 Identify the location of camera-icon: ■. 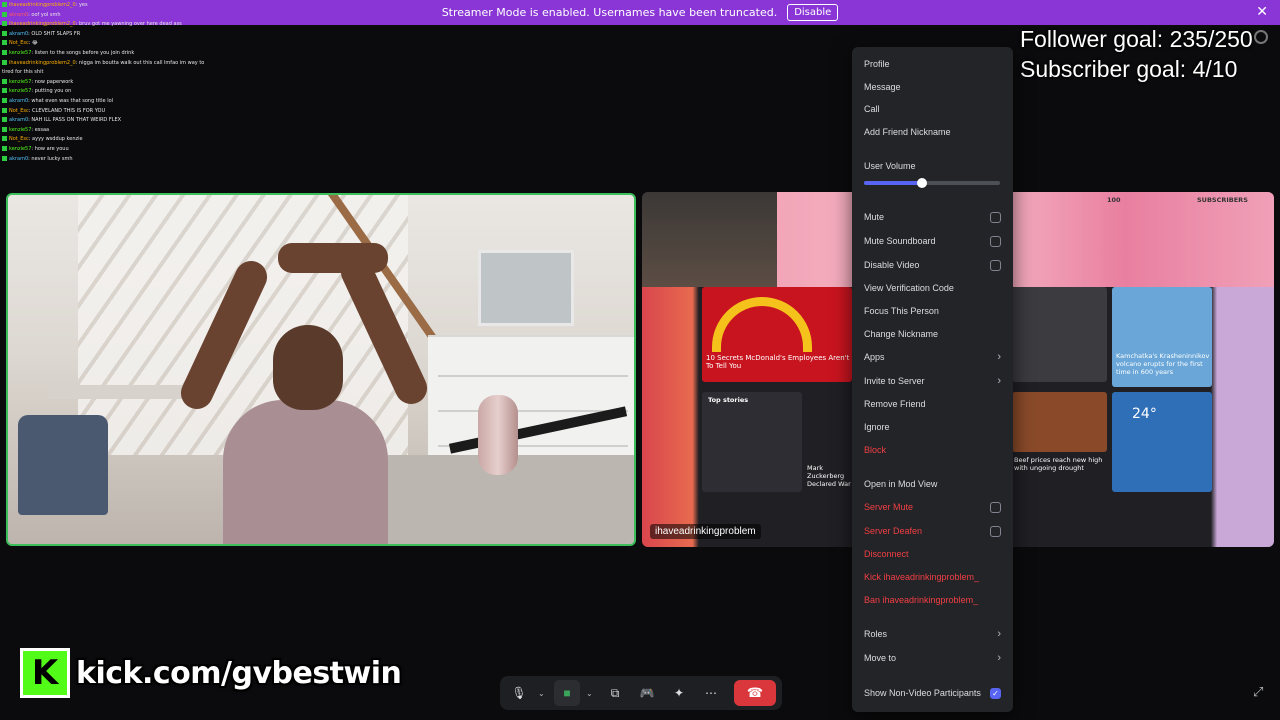
(567, 693).